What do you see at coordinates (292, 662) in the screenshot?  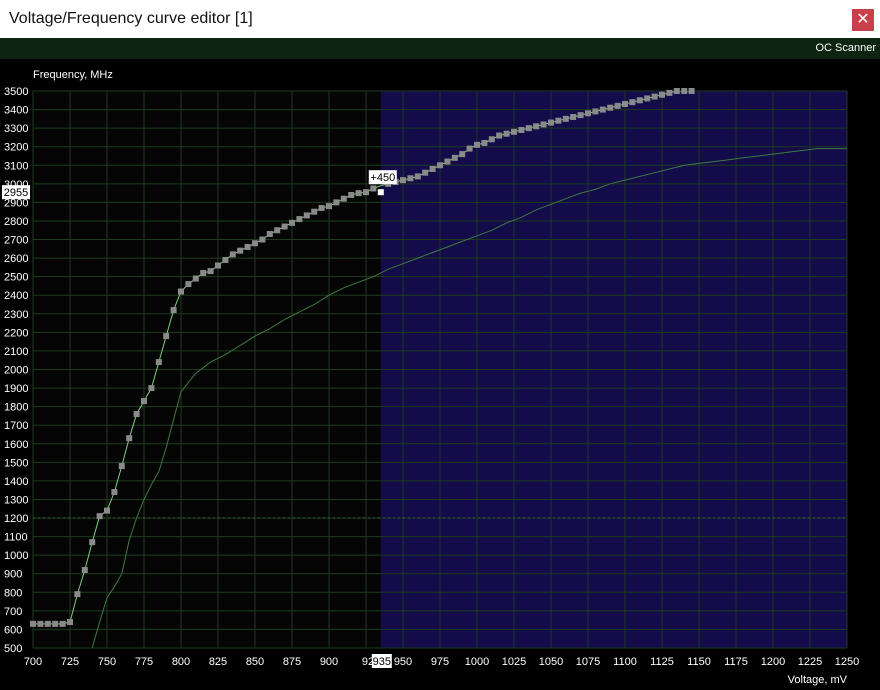 I see `x-tick-label: 875` at bounding box center [292, 662].